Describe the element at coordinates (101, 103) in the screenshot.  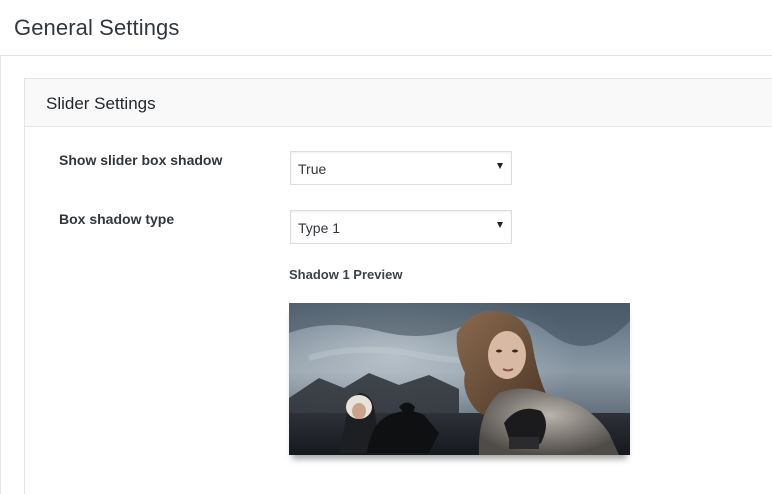
I see `panel-title: Slider Settings` at that location.